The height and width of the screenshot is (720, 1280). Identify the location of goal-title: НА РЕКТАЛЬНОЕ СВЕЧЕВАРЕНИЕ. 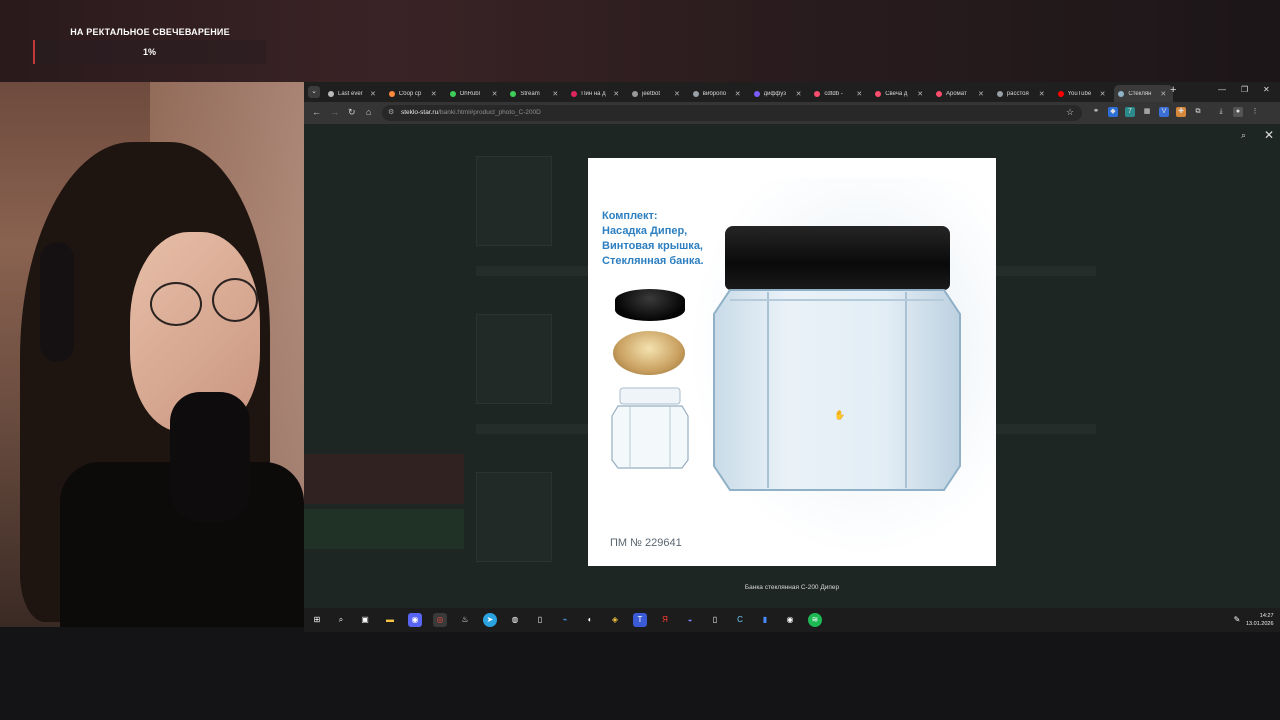
(150, 32).